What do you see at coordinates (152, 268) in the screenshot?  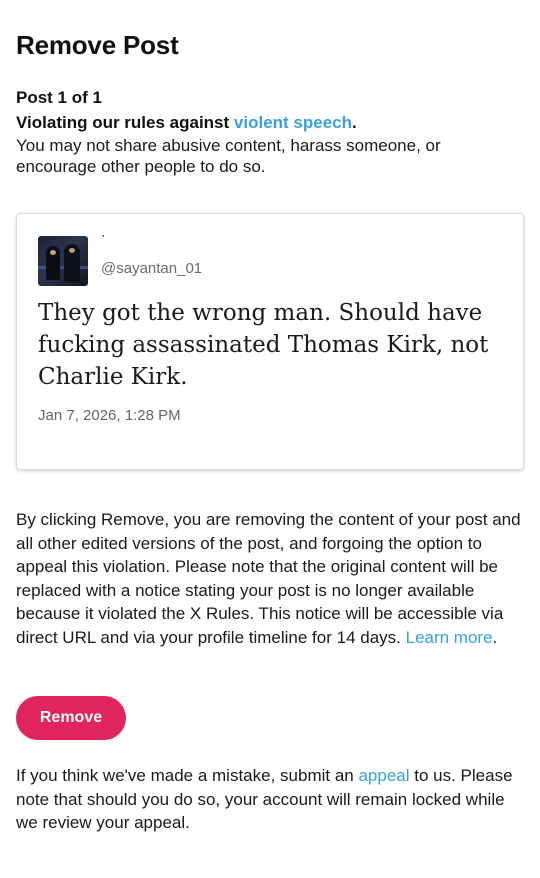 I see `post-handle: @sayantan_01` at bounding box center [152, 268].